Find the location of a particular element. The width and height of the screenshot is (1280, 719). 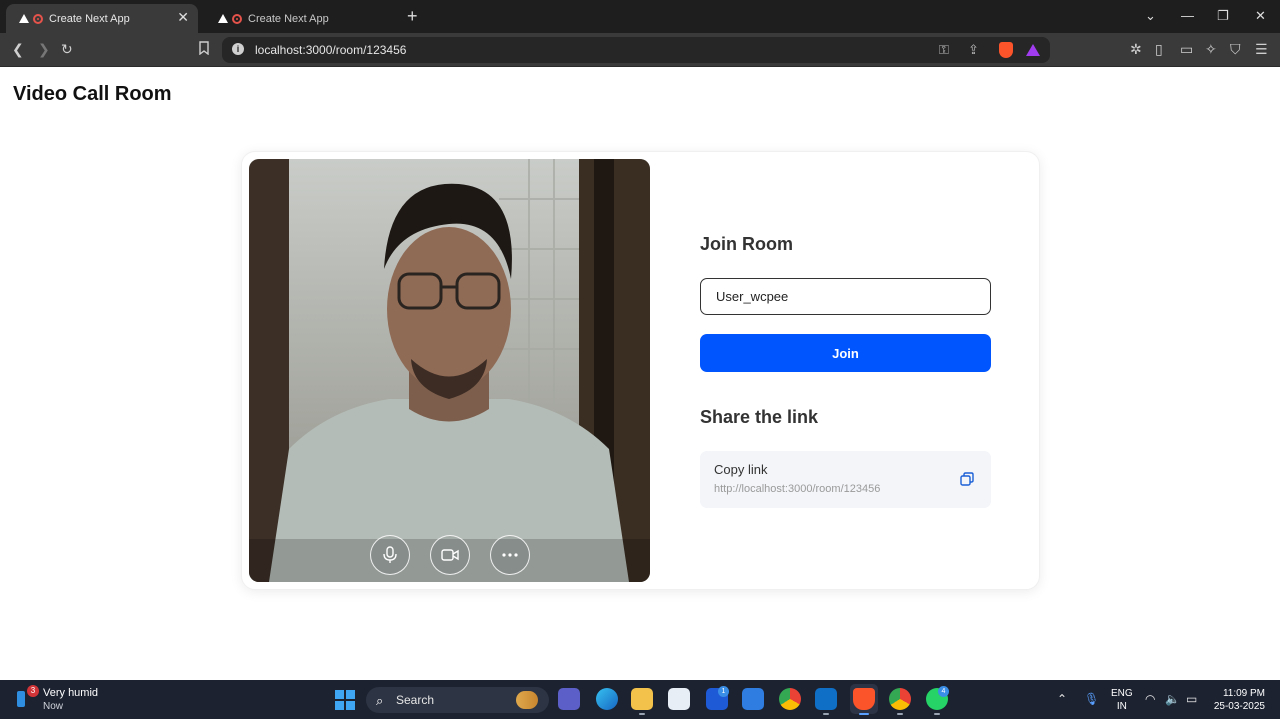

microsoft-store-icon is located at coordinates (679, 699).